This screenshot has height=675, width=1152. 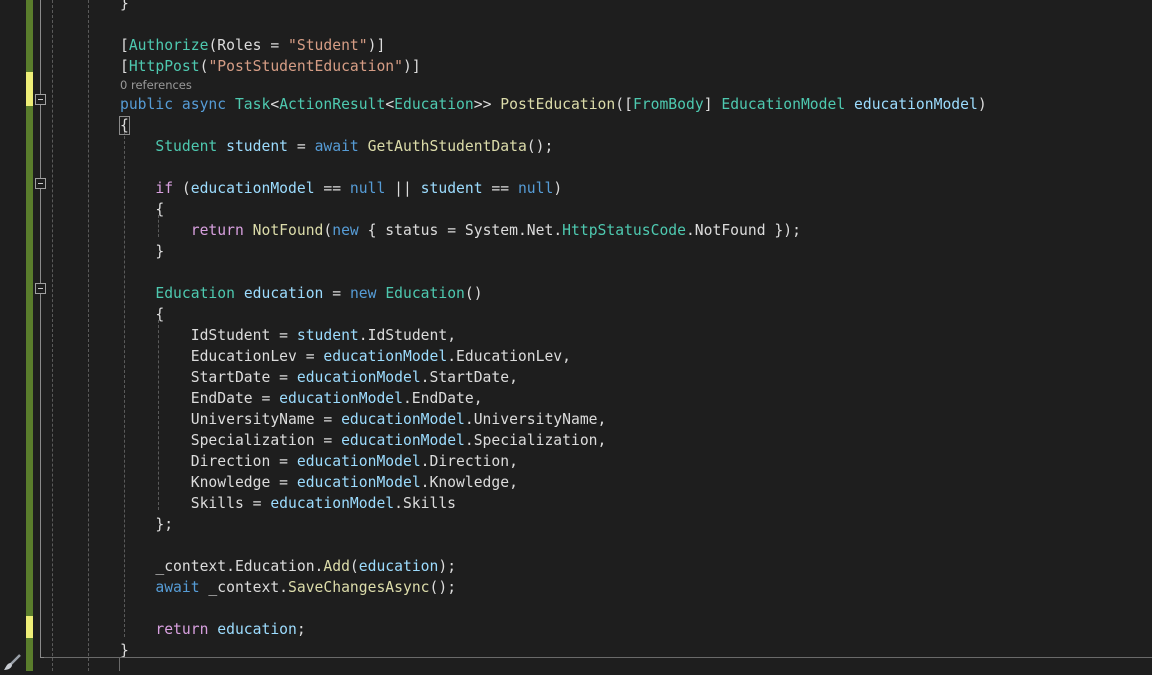 What do you see at coordinates (252, 104) in the screenshot?
I see `code-token: Task` at bounding box center [252, 104].